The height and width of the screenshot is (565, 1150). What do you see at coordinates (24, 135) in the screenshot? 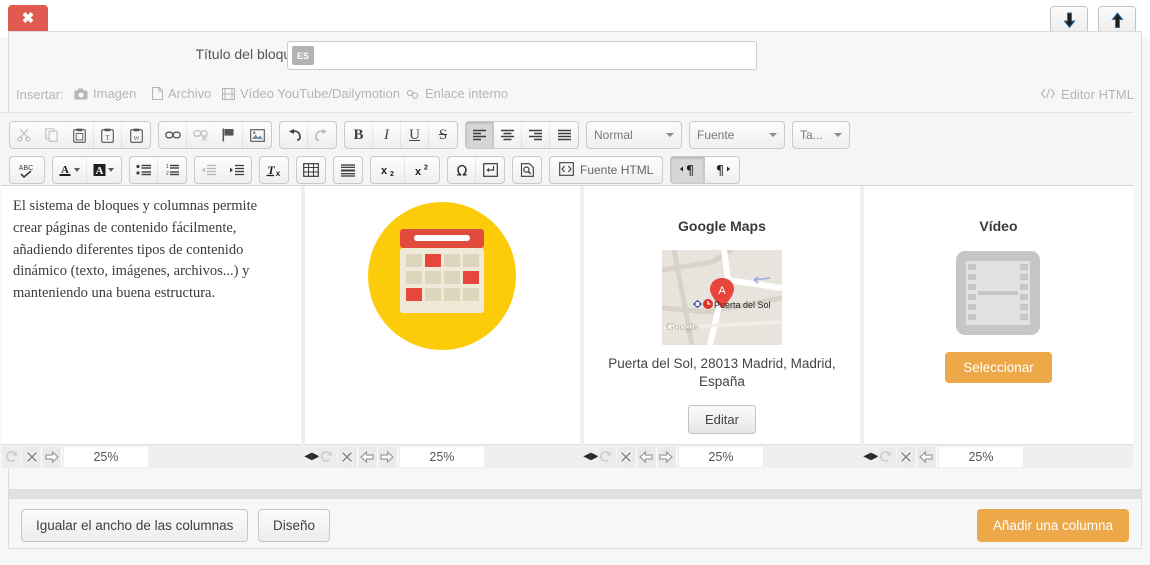
I see `cut-button` at bounding box center [24, 135].